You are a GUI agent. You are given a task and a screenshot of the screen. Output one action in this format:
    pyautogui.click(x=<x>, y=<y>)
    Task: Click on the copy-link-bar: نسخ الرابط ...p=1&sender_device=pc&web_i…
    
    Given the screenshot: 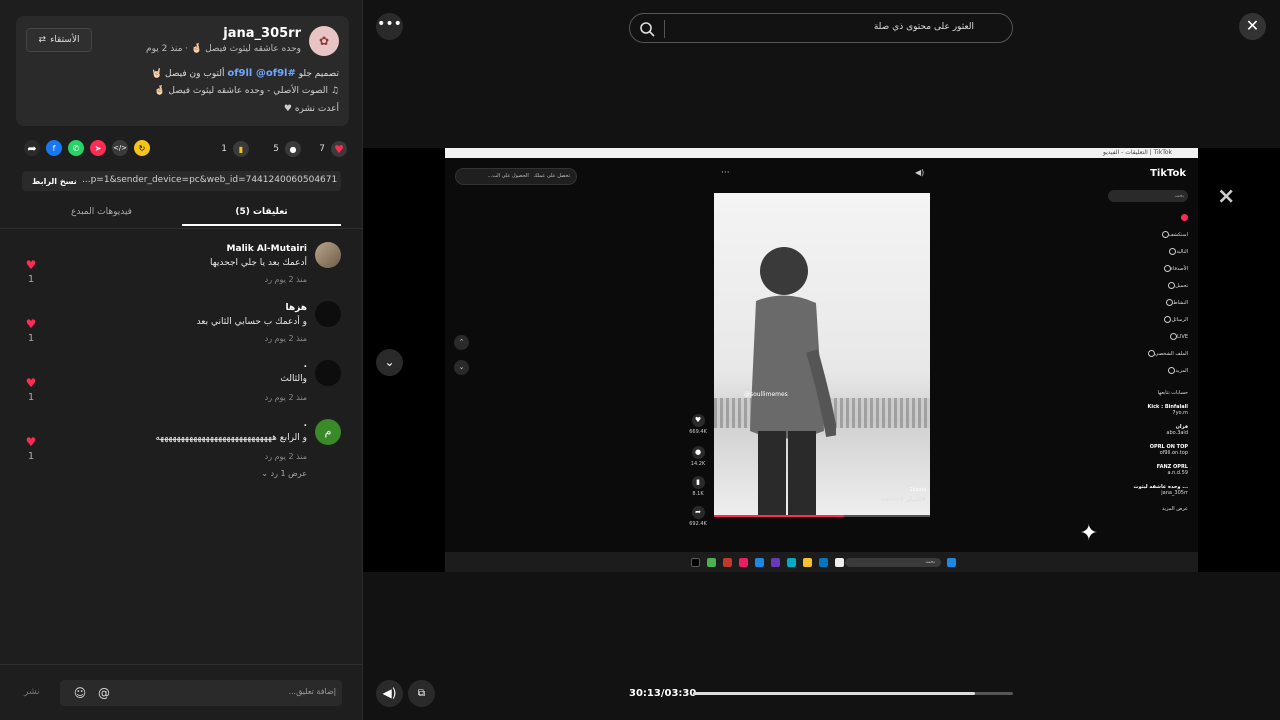 What is the action you would take?
    pyautogui.click(x=181, y=181)
    